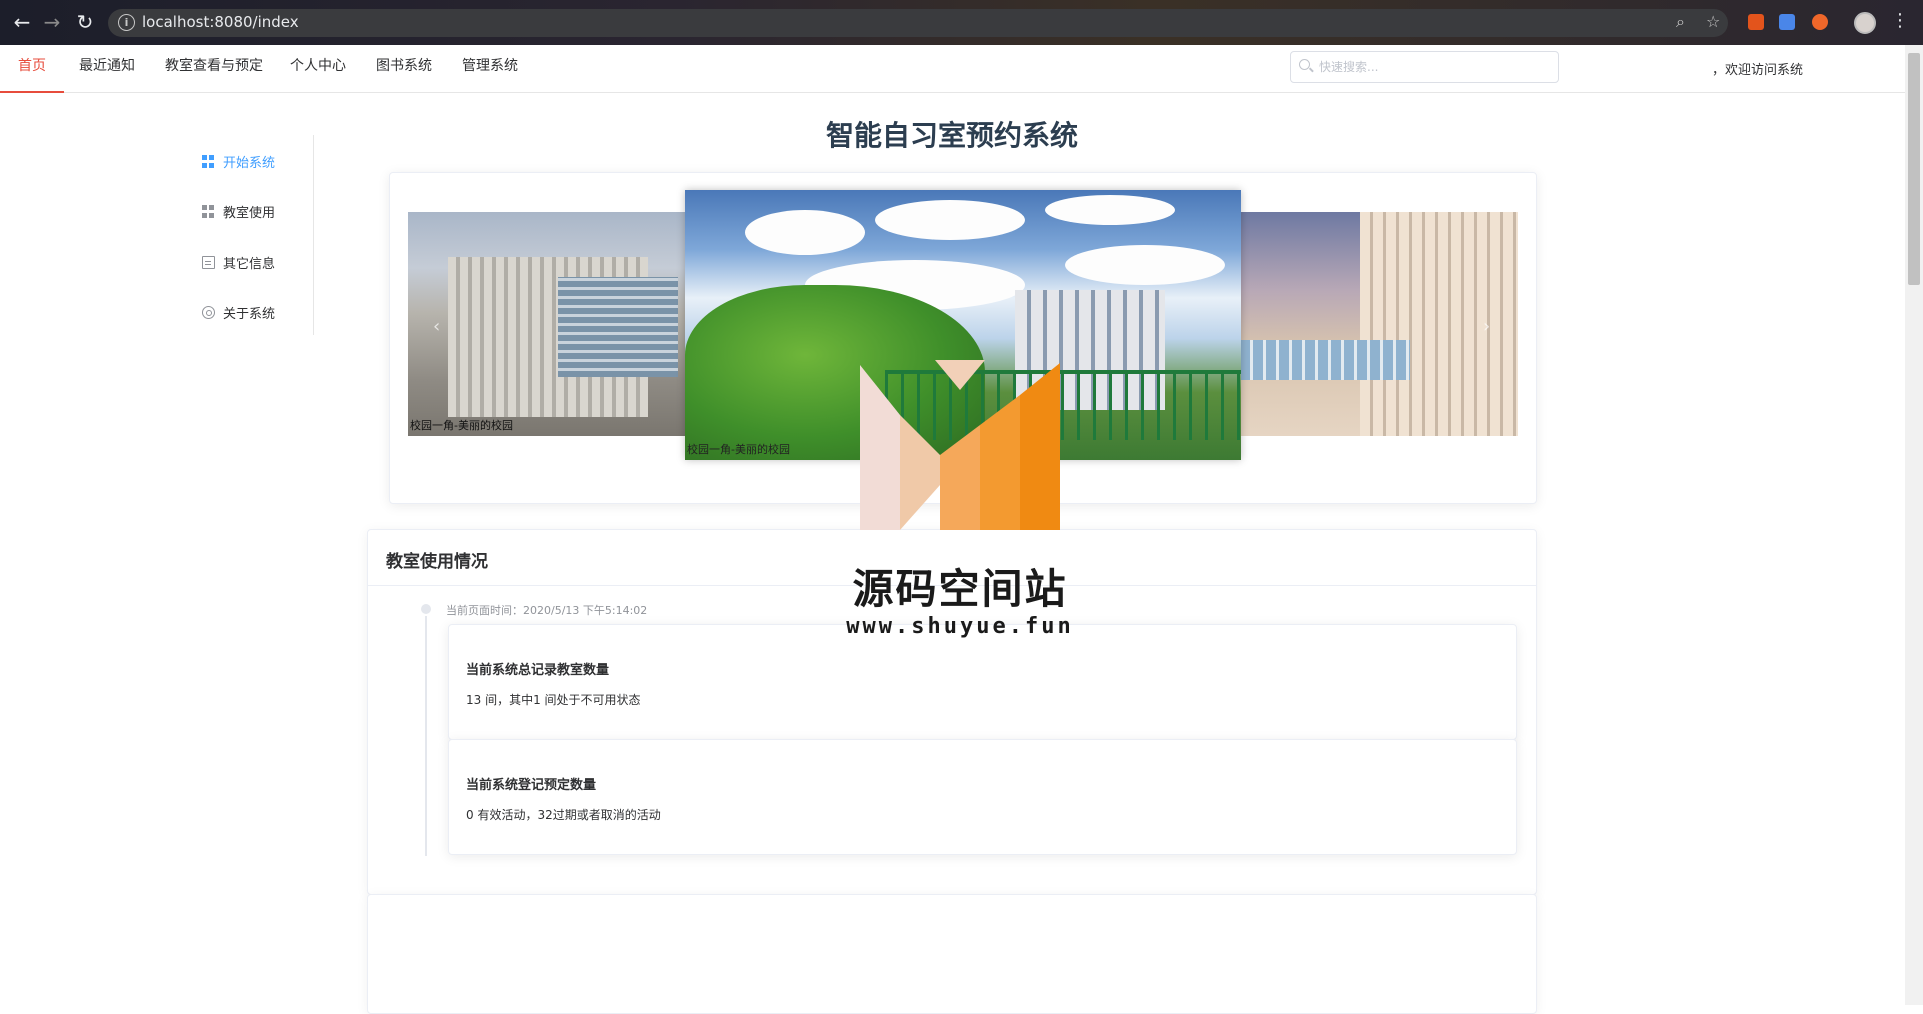  What do you see at coordinates (1756, 22) in the screenshot?
I see `office-extension-icon` at bounding box center [1756, 22].